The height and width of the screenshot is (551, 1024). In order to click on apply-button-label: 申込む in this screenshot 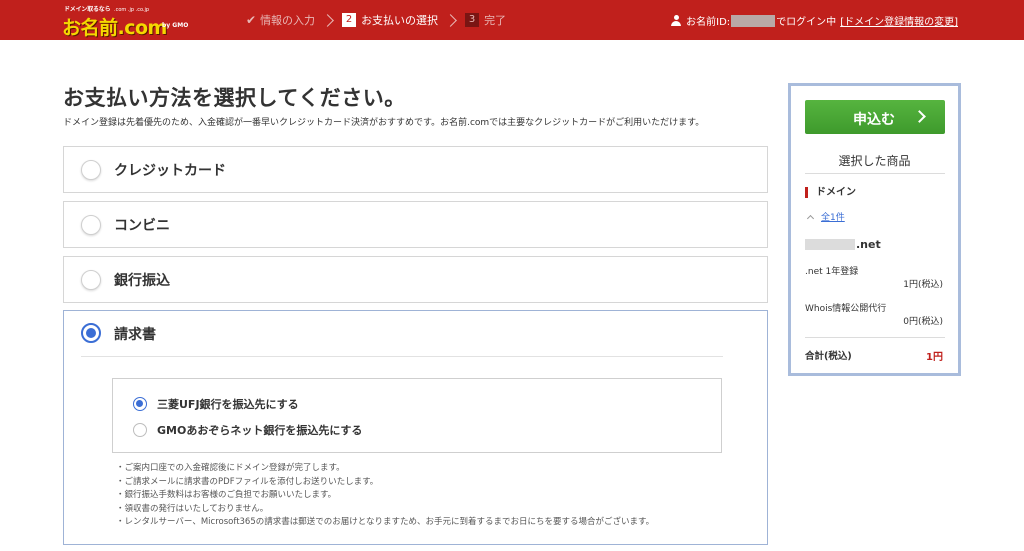, I will do `click(874, 120)`.